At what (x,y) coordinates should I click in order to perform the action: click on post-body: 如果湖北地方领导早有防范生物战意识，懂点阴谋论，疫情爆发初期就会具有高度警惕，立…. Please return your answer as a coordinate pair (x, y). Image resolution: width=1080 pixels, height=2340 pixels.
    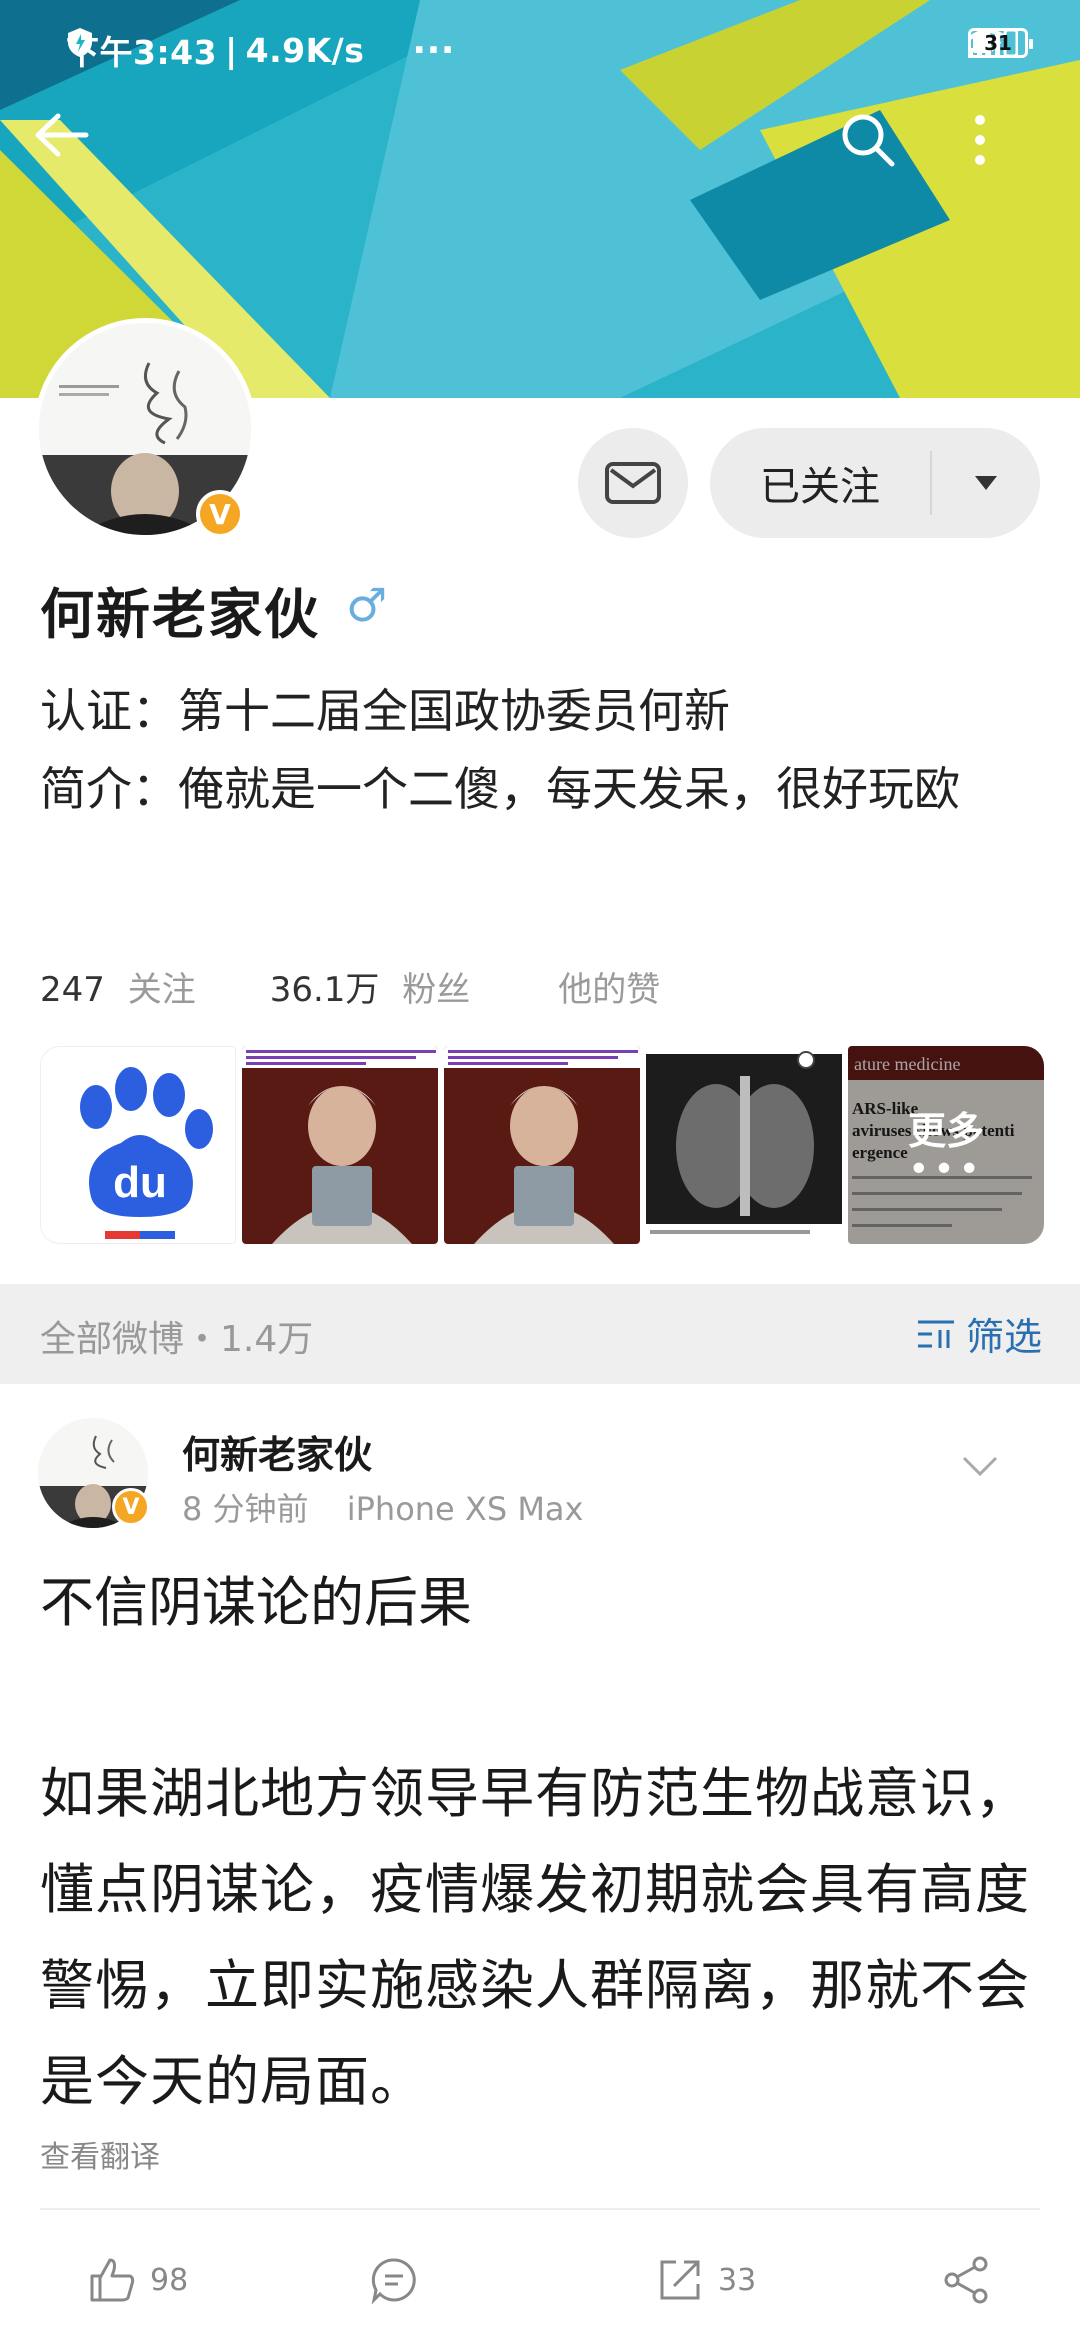
    Looking at the image, I should click on (535, 1937).